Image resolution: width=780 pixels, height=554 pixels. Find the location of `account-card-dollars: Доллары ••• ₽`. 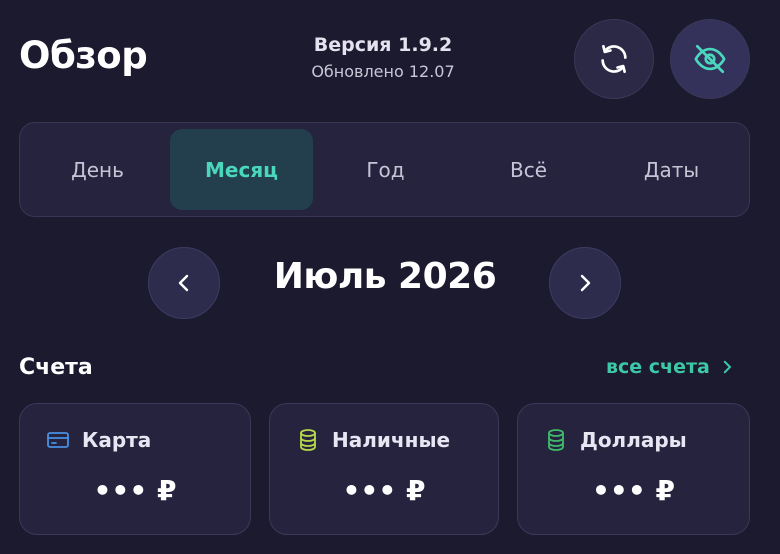

account-card-dollars: Доллары ••• ₽ is located at coordinates (633, 469).